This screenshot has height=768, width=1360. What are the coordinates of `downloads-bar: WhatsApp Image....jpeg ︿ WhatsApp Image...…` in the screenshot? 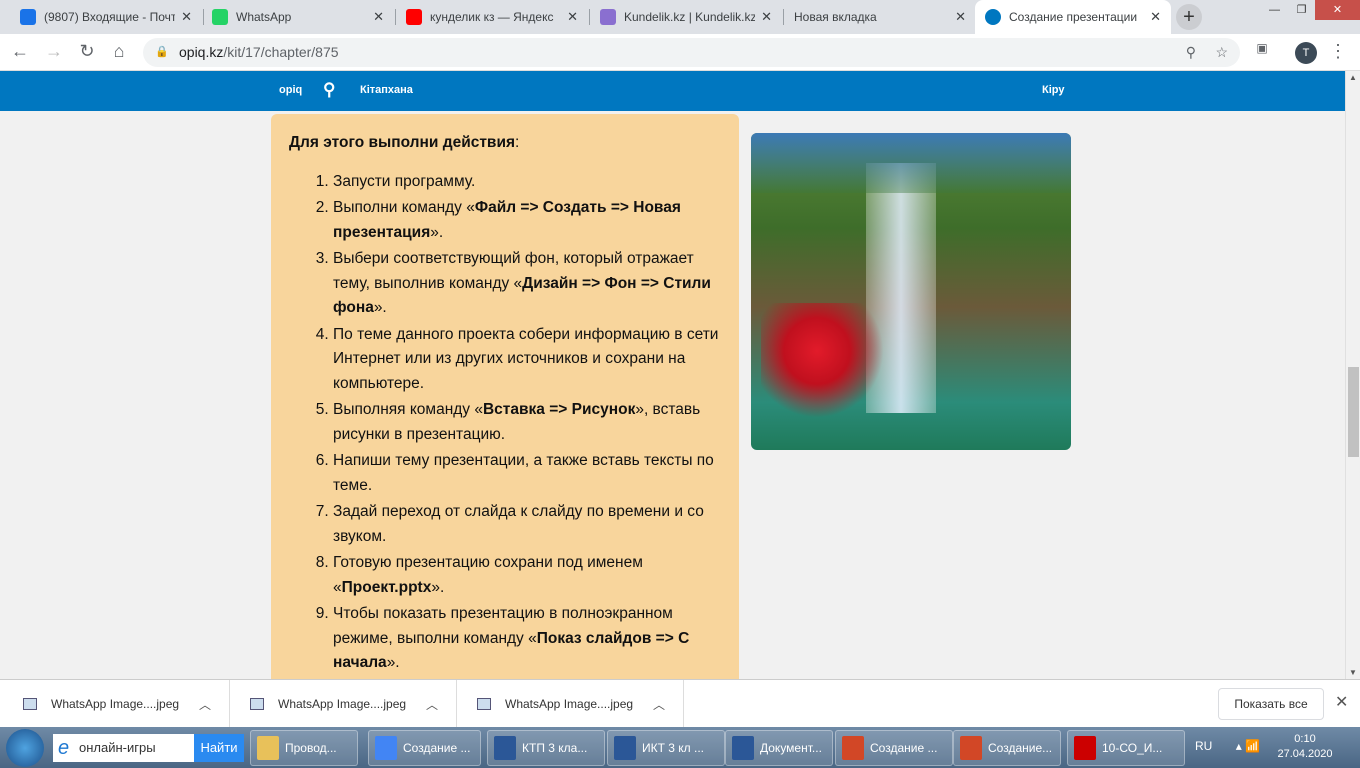 It's located at (680, 703).